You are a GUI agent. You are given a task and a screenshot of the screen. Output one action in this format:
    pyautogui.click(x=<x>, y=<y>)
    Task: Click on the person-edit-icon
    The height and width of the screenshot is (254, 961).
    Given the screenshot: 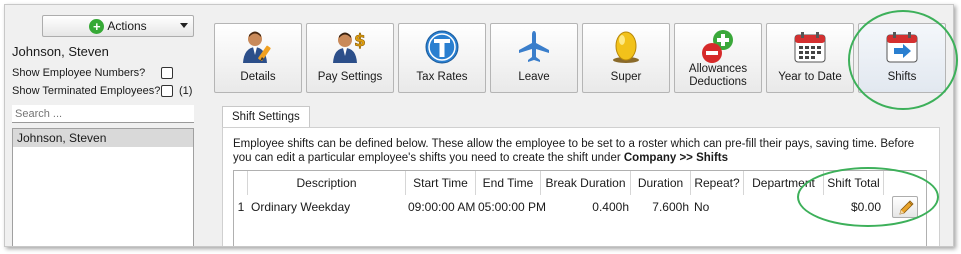 What is the action you would take?
    pyautogui.click(x=257, y=47)
    